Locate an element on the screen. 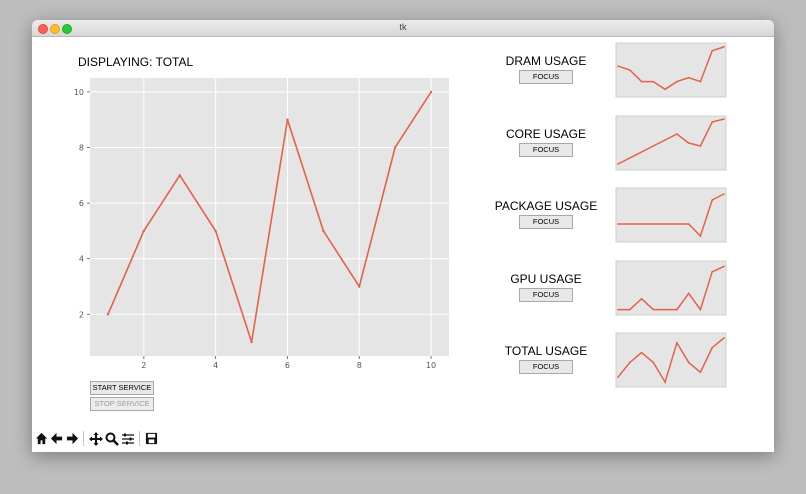 This screenshot has height=494, width=806. x-tick-label: 8 is located at coordinates (359, 365).